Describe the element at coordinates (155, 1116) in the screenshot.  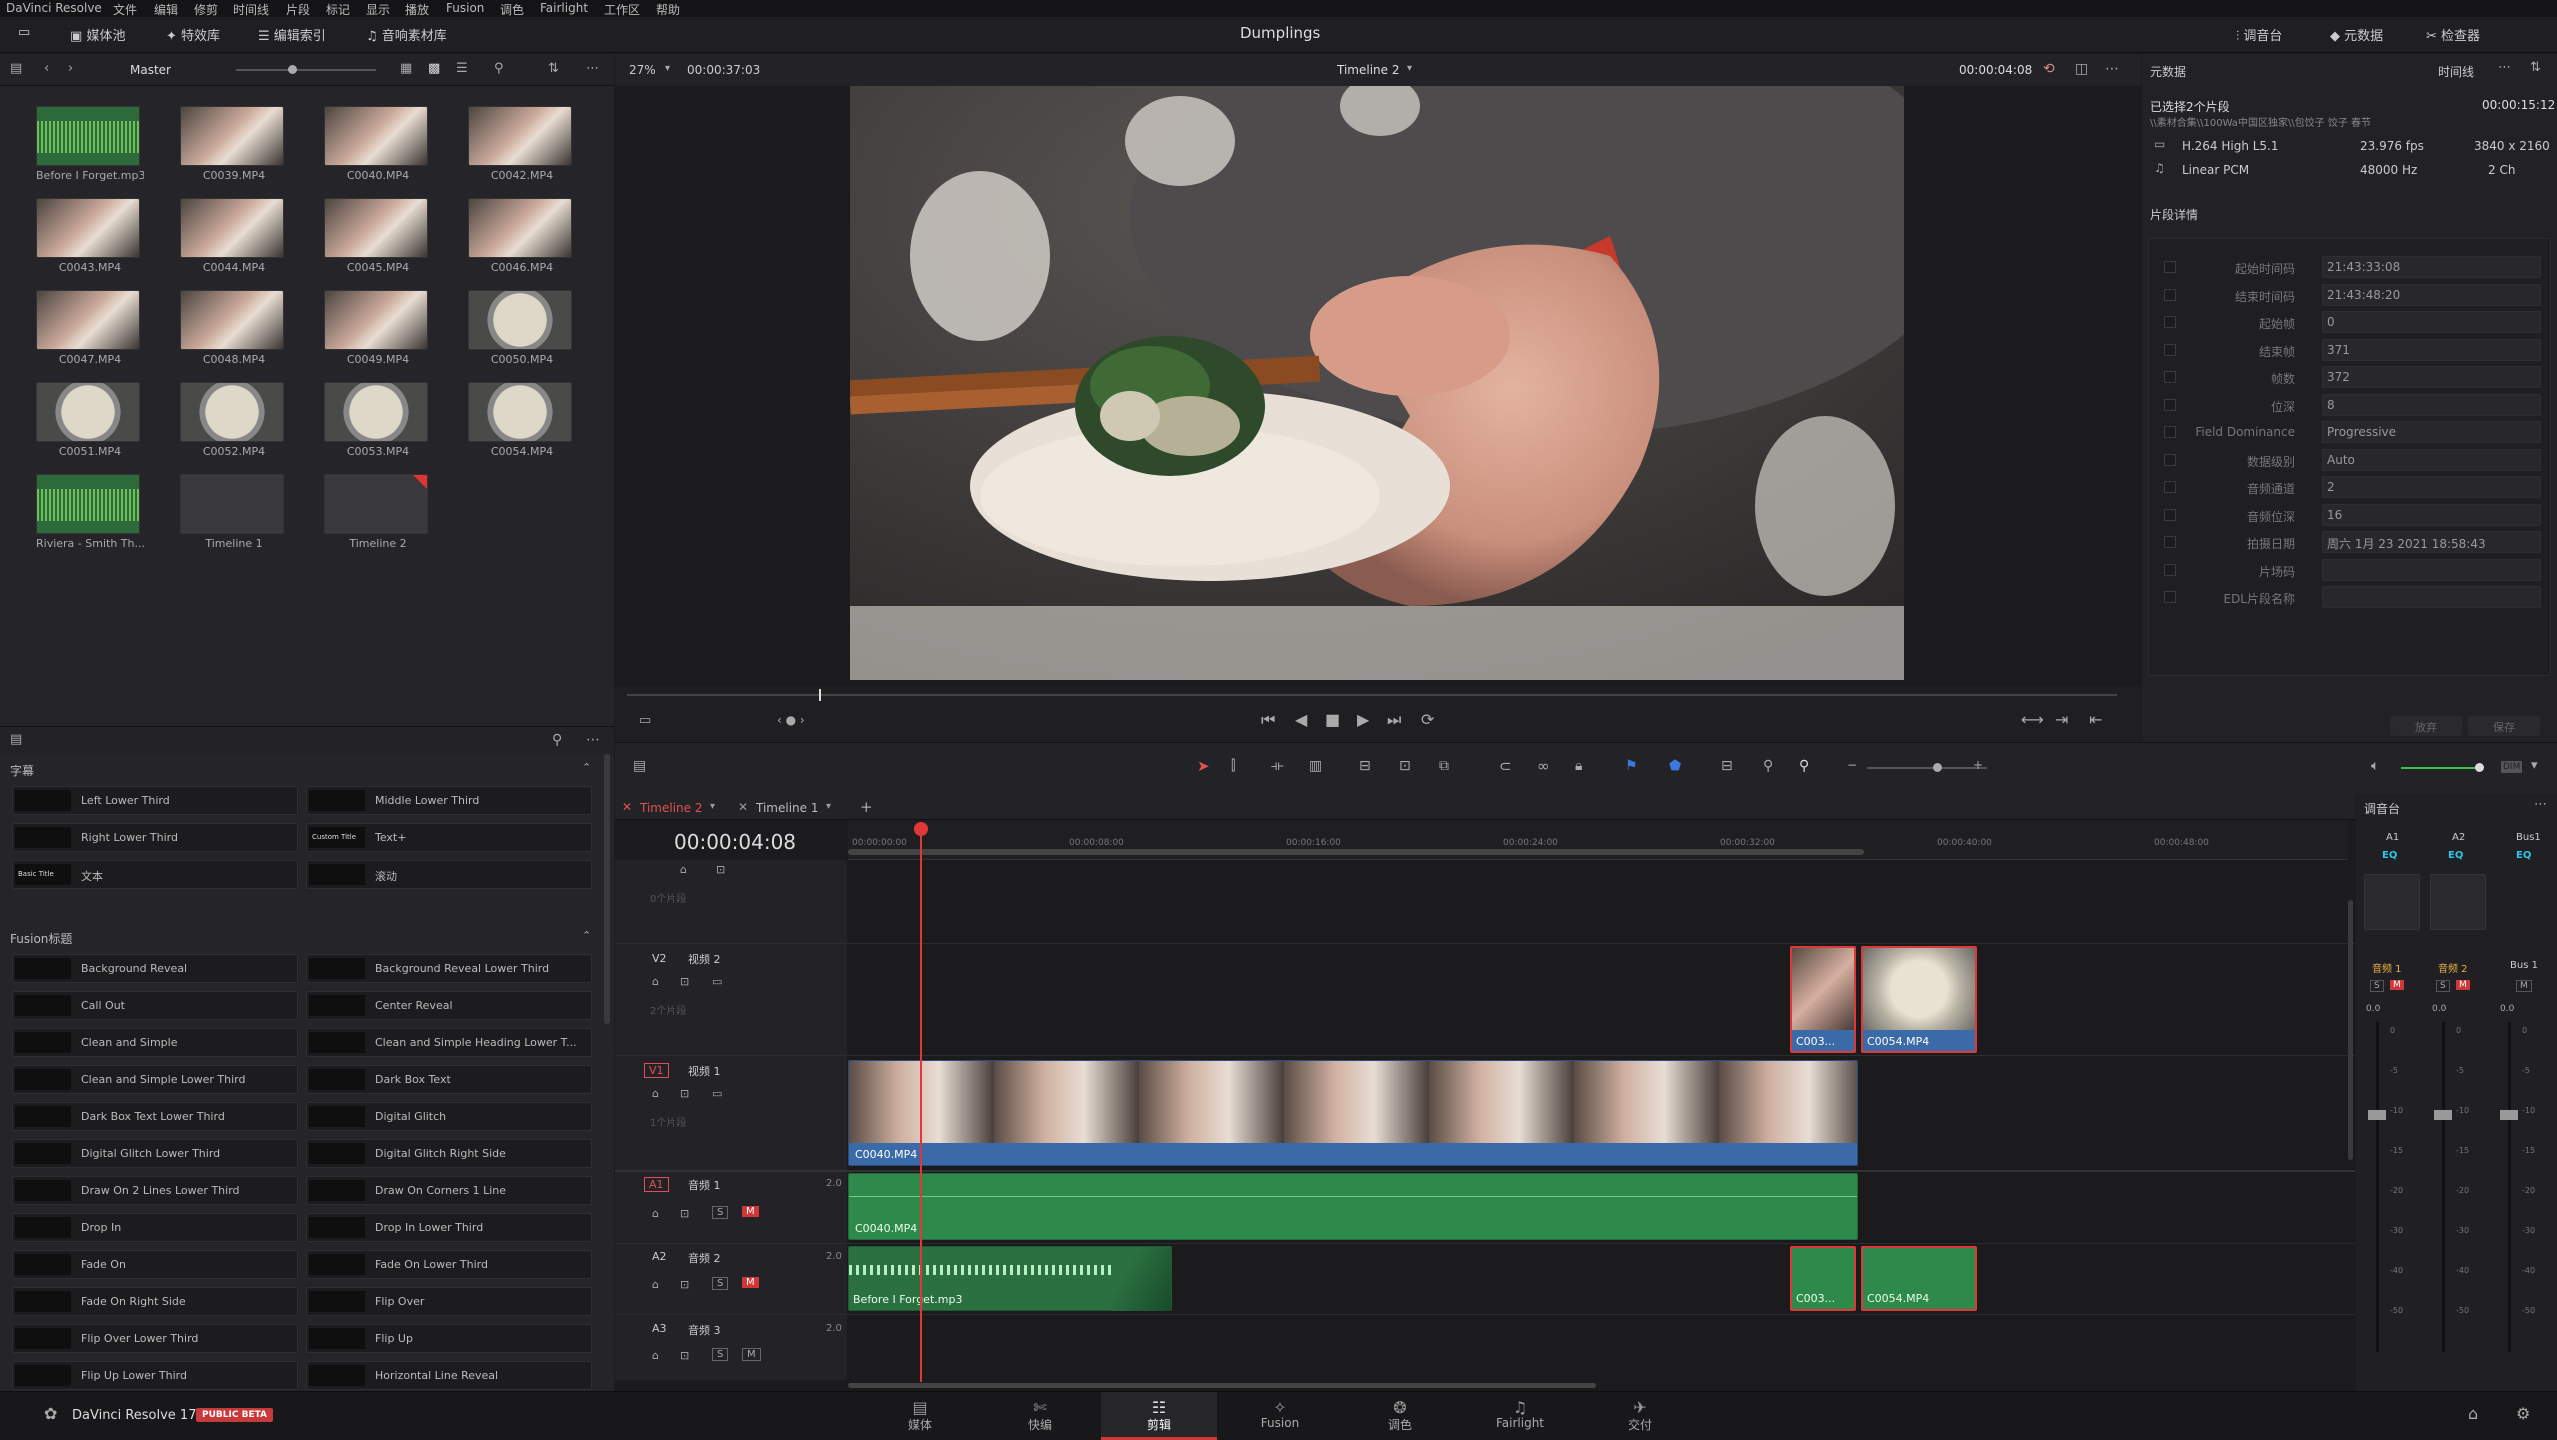
I see `effect-item: Dark Box Text Lower Third` at that location.